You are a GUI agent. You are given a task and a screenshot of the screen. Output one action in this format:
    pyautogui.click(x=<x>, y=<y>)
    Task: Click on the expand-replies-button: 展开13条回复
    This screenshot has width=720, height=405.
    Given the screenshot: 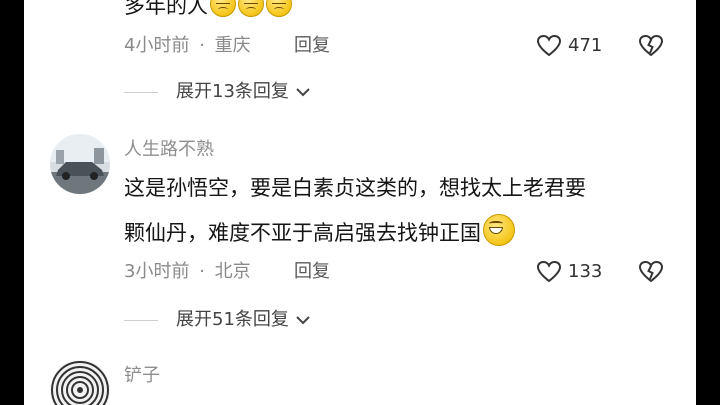 What is the action you would take?
    pyautogui.click(x=217, y=92)
    